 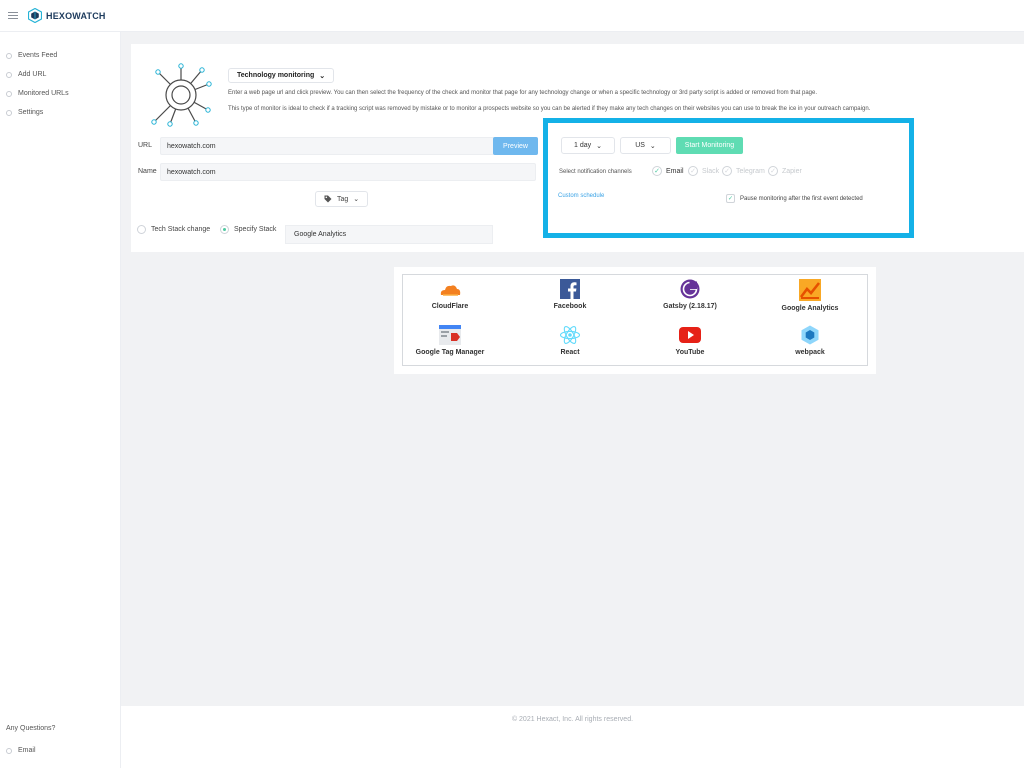 What do you see at coordinates (515, 146) in the screenshot?
I see `preview-button: Preview` at bounding box center [515, 146].